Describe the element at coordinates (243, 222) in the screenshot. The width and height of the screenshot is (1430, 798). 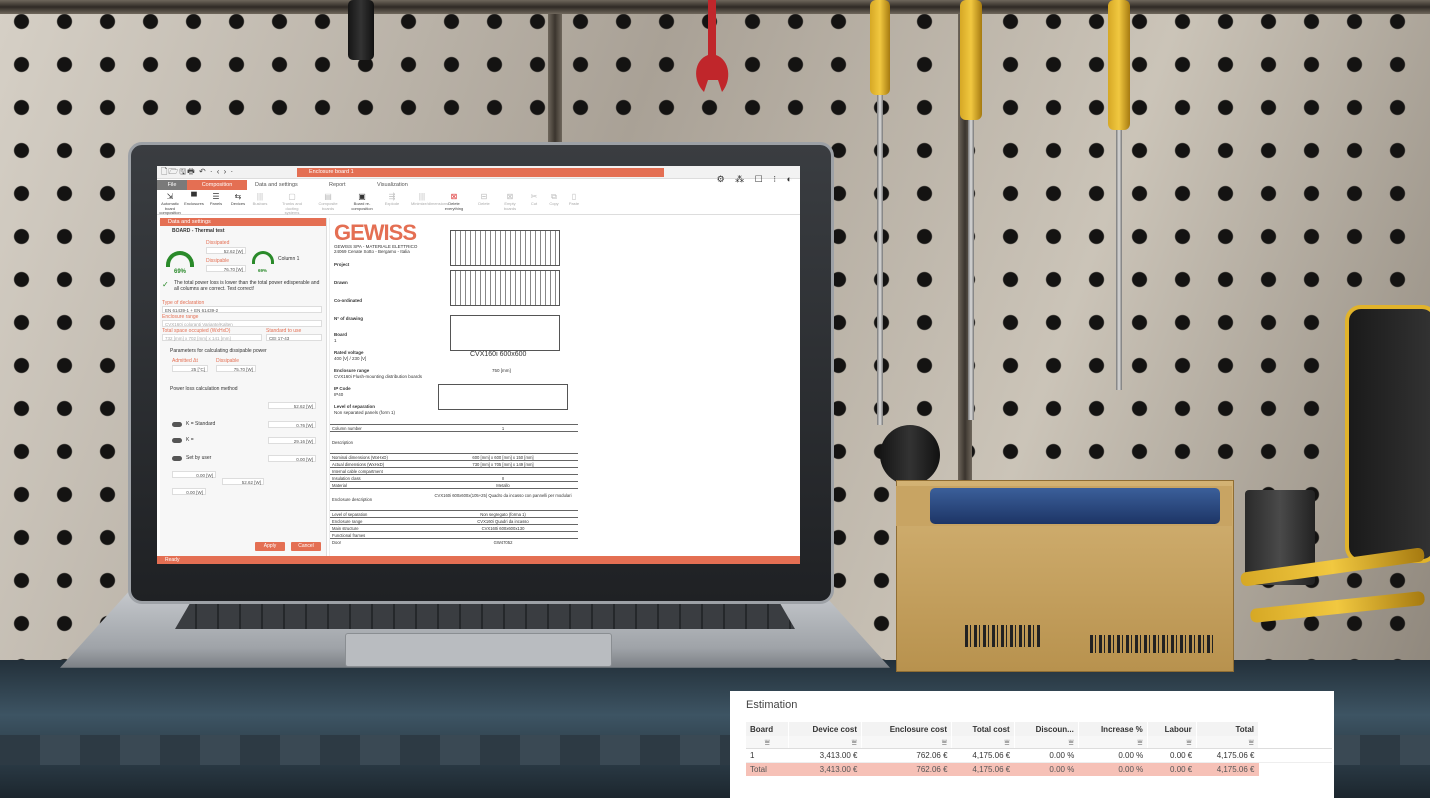
I see `panel-header: Data and settings` at that location.